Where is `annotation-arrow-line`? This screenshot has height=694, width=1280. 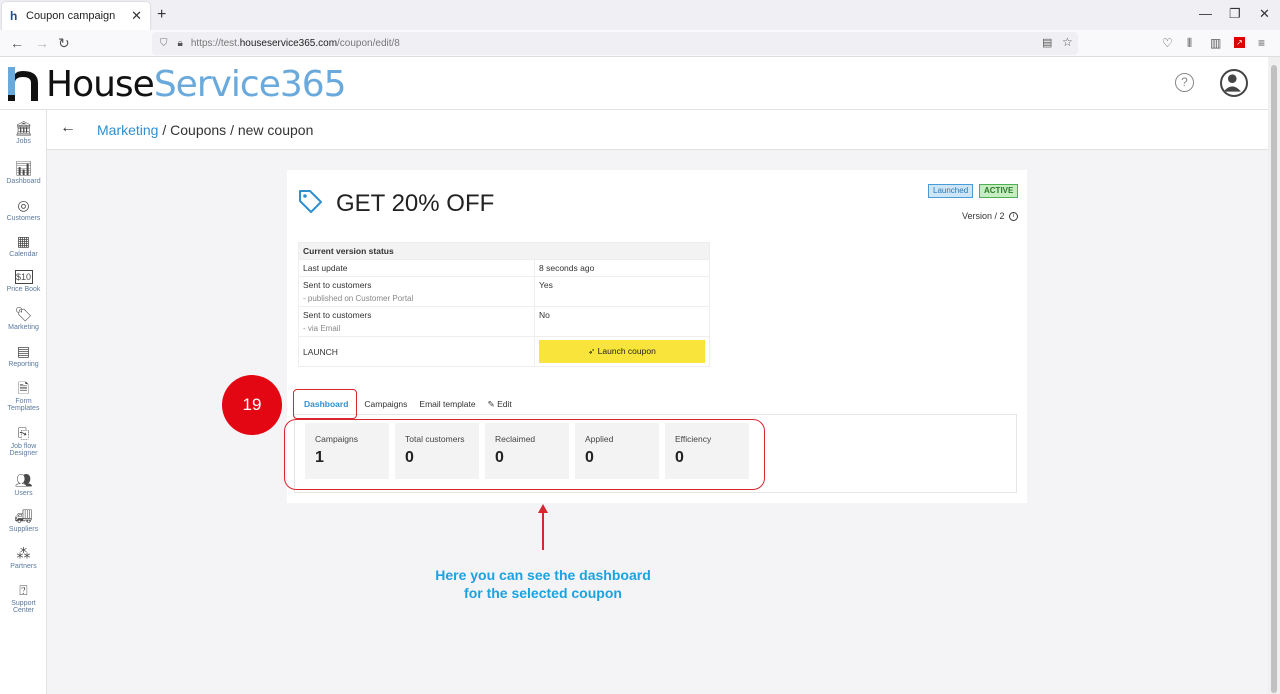 annotation-arrow-line is located at coordinates (543, 531).